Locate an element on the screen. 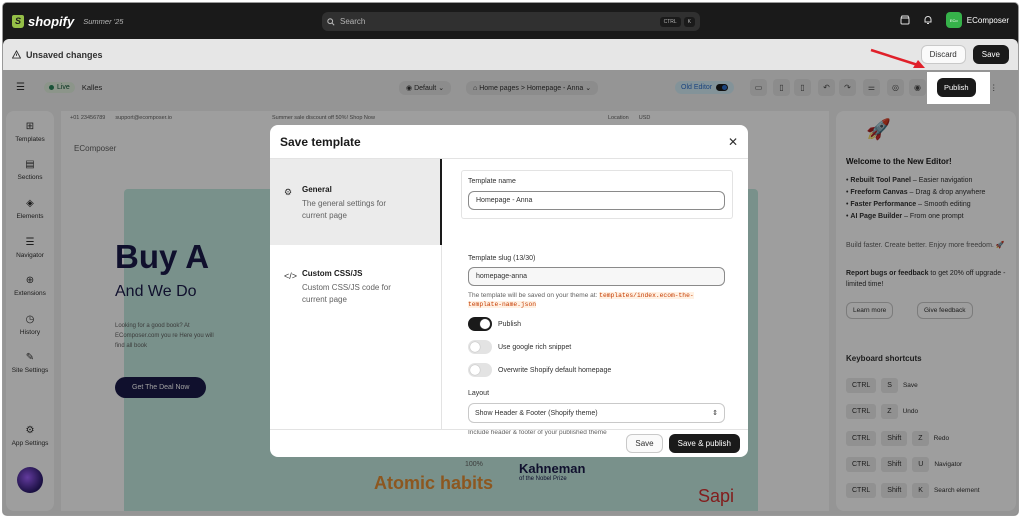 This screenshot has height=519, width=1024. slug-field: homepage-anna is located at coordinates (596, 276).